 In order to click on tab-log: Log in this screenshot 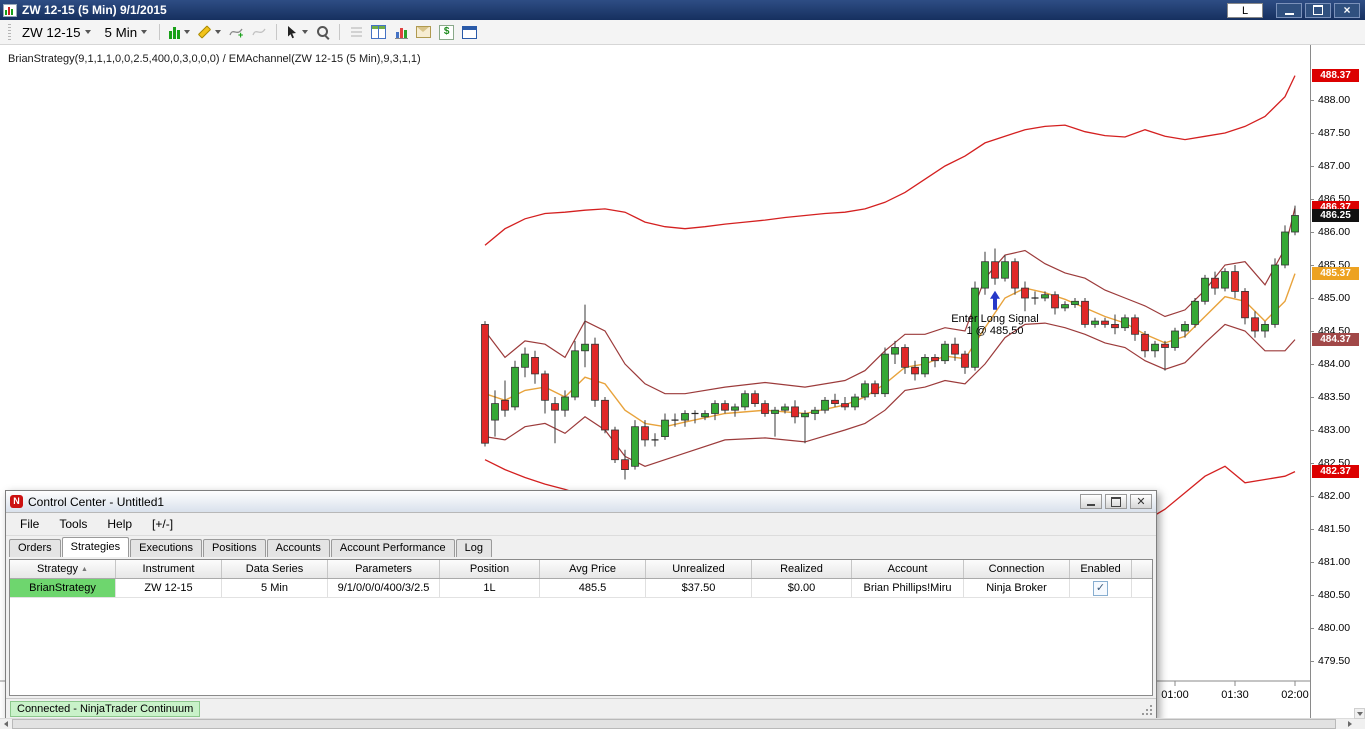, I will do `click(473, 548)`.